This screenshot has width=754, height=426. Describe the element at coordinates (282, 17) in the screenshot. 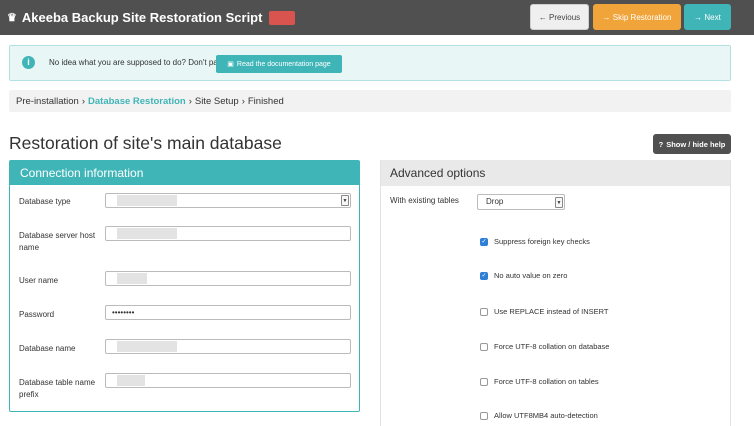

I see `redacted-badge` at that location.